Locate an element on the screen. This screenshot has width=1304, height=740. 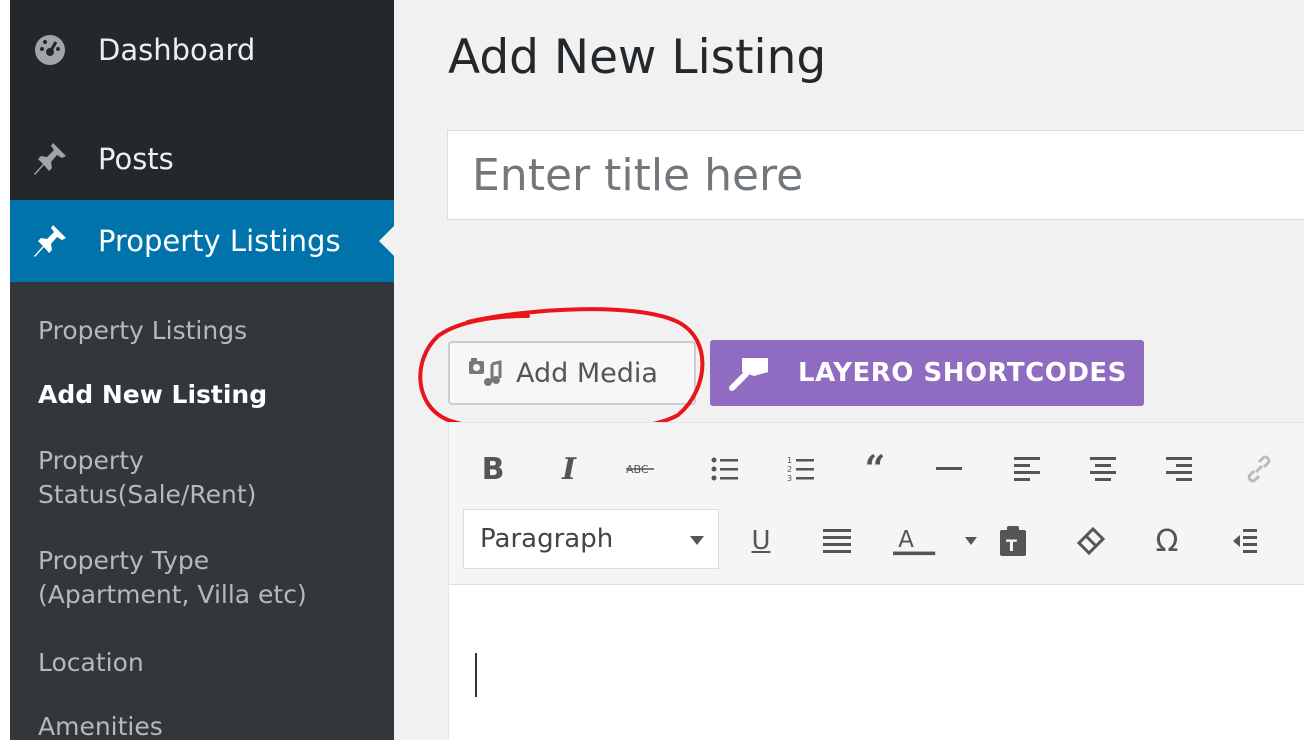
strikethrough-icon: ABC is located at coordinates (641, 469).